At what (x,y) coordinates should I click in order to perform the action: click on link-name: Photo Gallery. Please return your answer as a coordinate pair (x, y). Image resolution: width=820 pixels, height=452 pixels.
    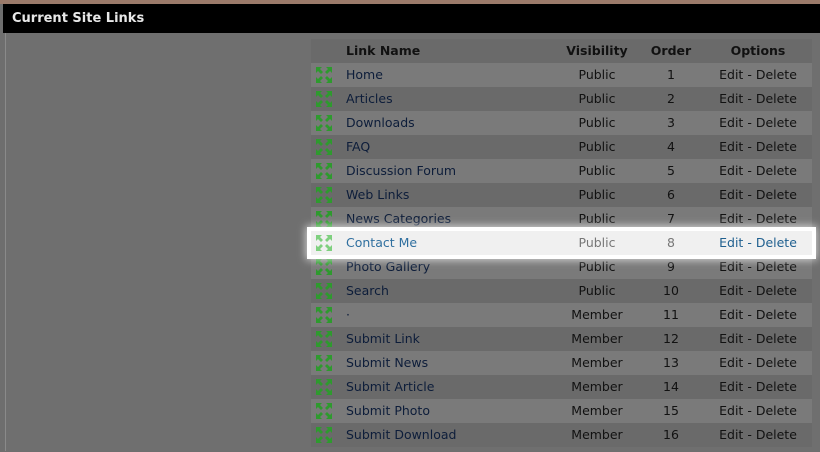
    Looking at the image, I should click on (388, 267).